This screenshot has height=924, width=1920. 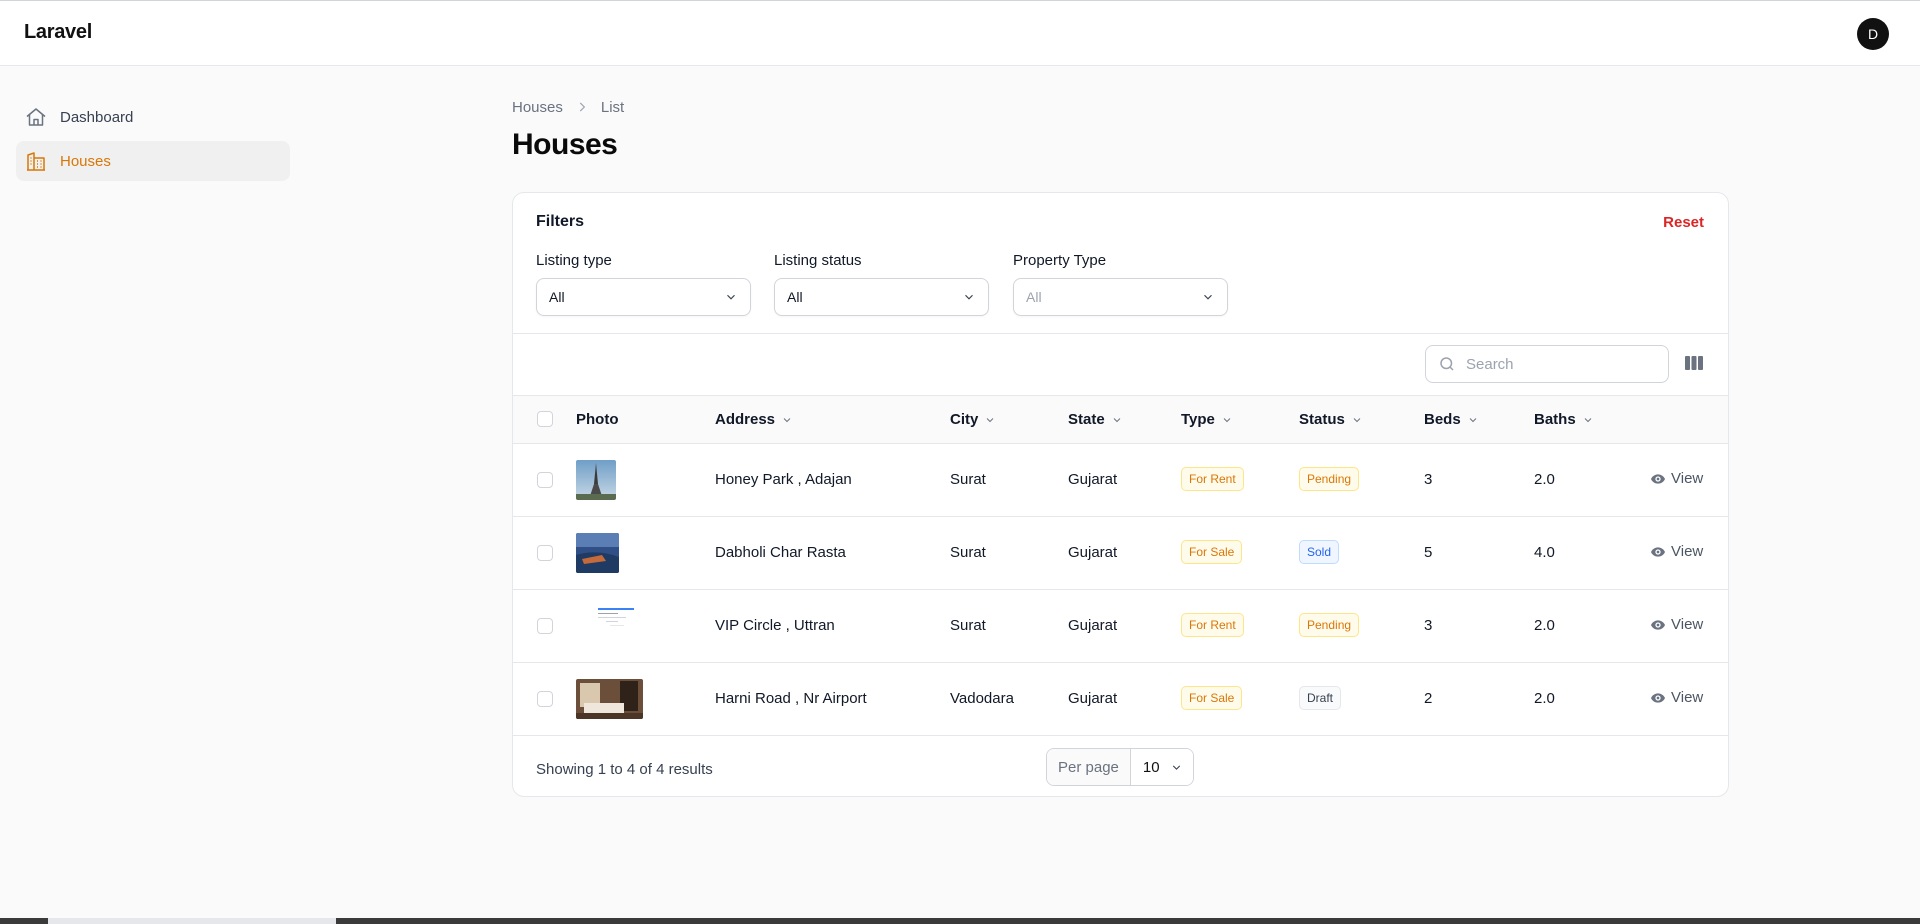 I want to click on select-all-checkbox, so click(x=545, y=419).